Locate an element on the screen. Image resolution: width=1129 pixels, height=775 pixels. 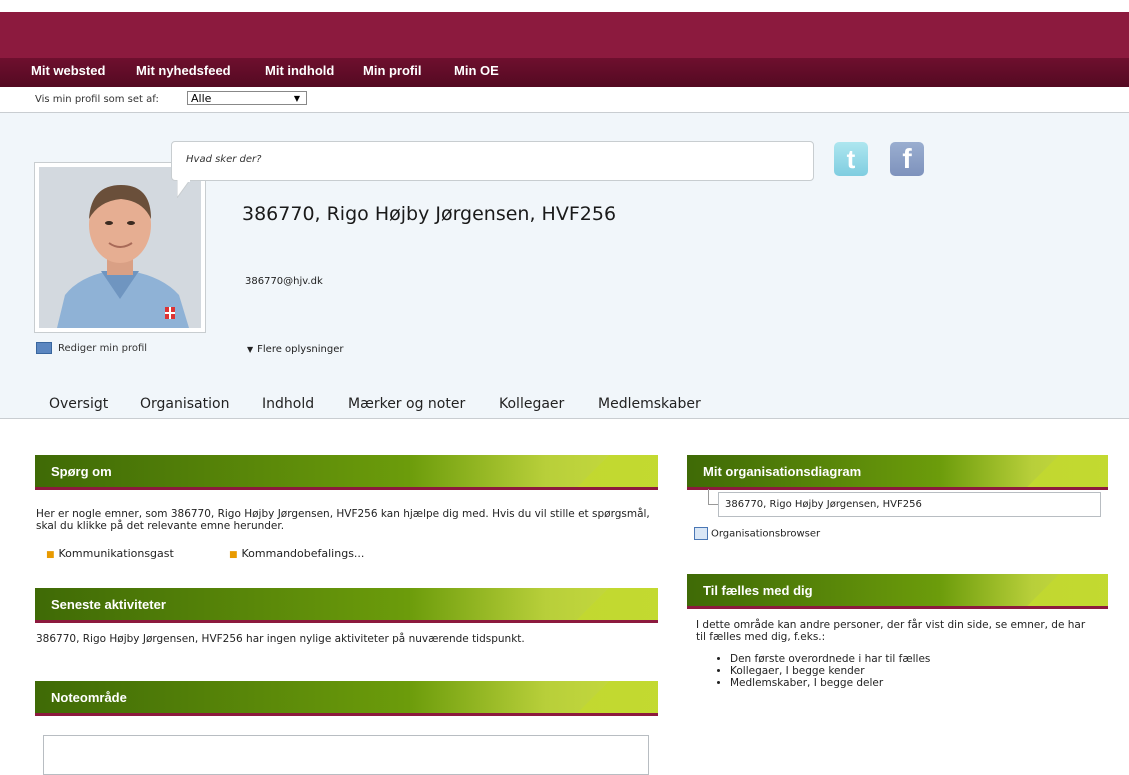
dropdown-arrow-icon: ▼ is located at coordinates (296, 98).